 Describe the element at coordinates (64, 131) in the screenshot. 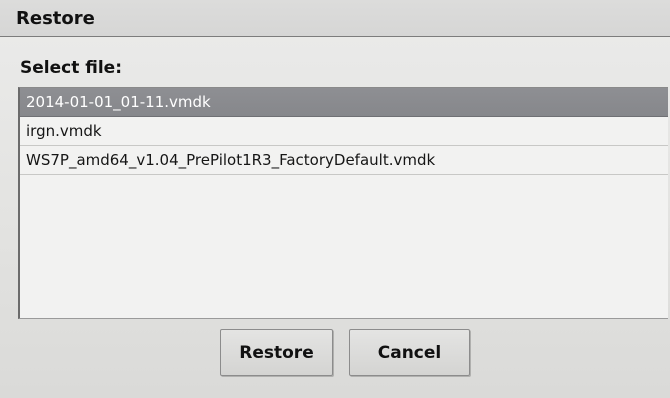

I see `file-name: irgn.vmdk` at that location.